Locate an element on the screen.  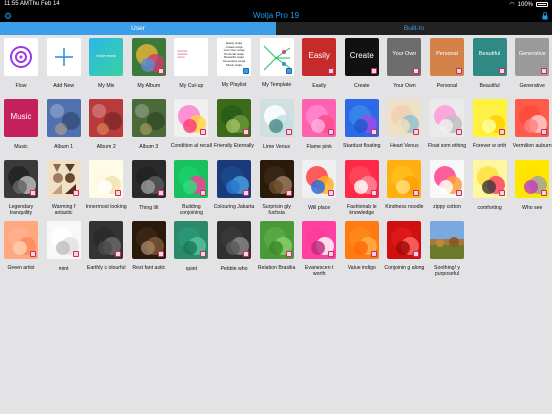
mix-tile: Evanescen t worth is located at coordinates (319, 249).